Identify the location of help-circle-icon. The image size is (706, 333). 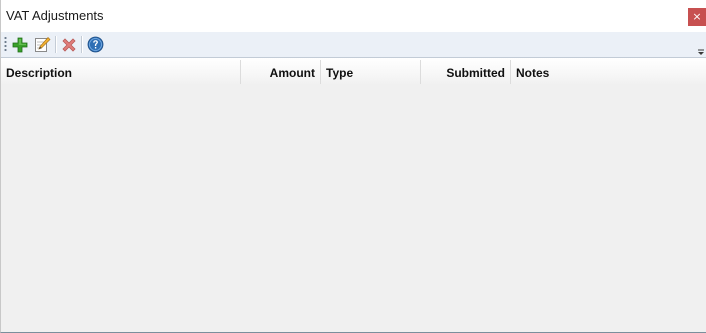
(95, 44).